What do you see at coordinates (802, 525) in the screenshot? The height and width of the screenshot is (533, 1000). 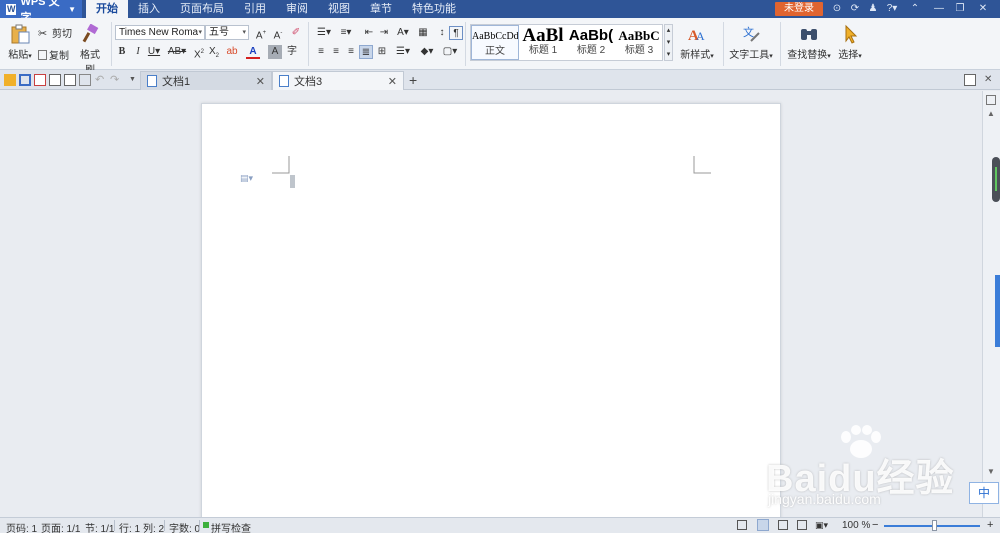 I see `web-view-icon` at bounding box center [802, 525].